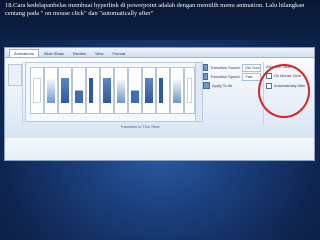 The width and height of the screenshot is (320, 240). What do you see at coordinates (198, 92) in the screenshot?
I see `gallery-scrollbar` at bounding box center [198, 92].